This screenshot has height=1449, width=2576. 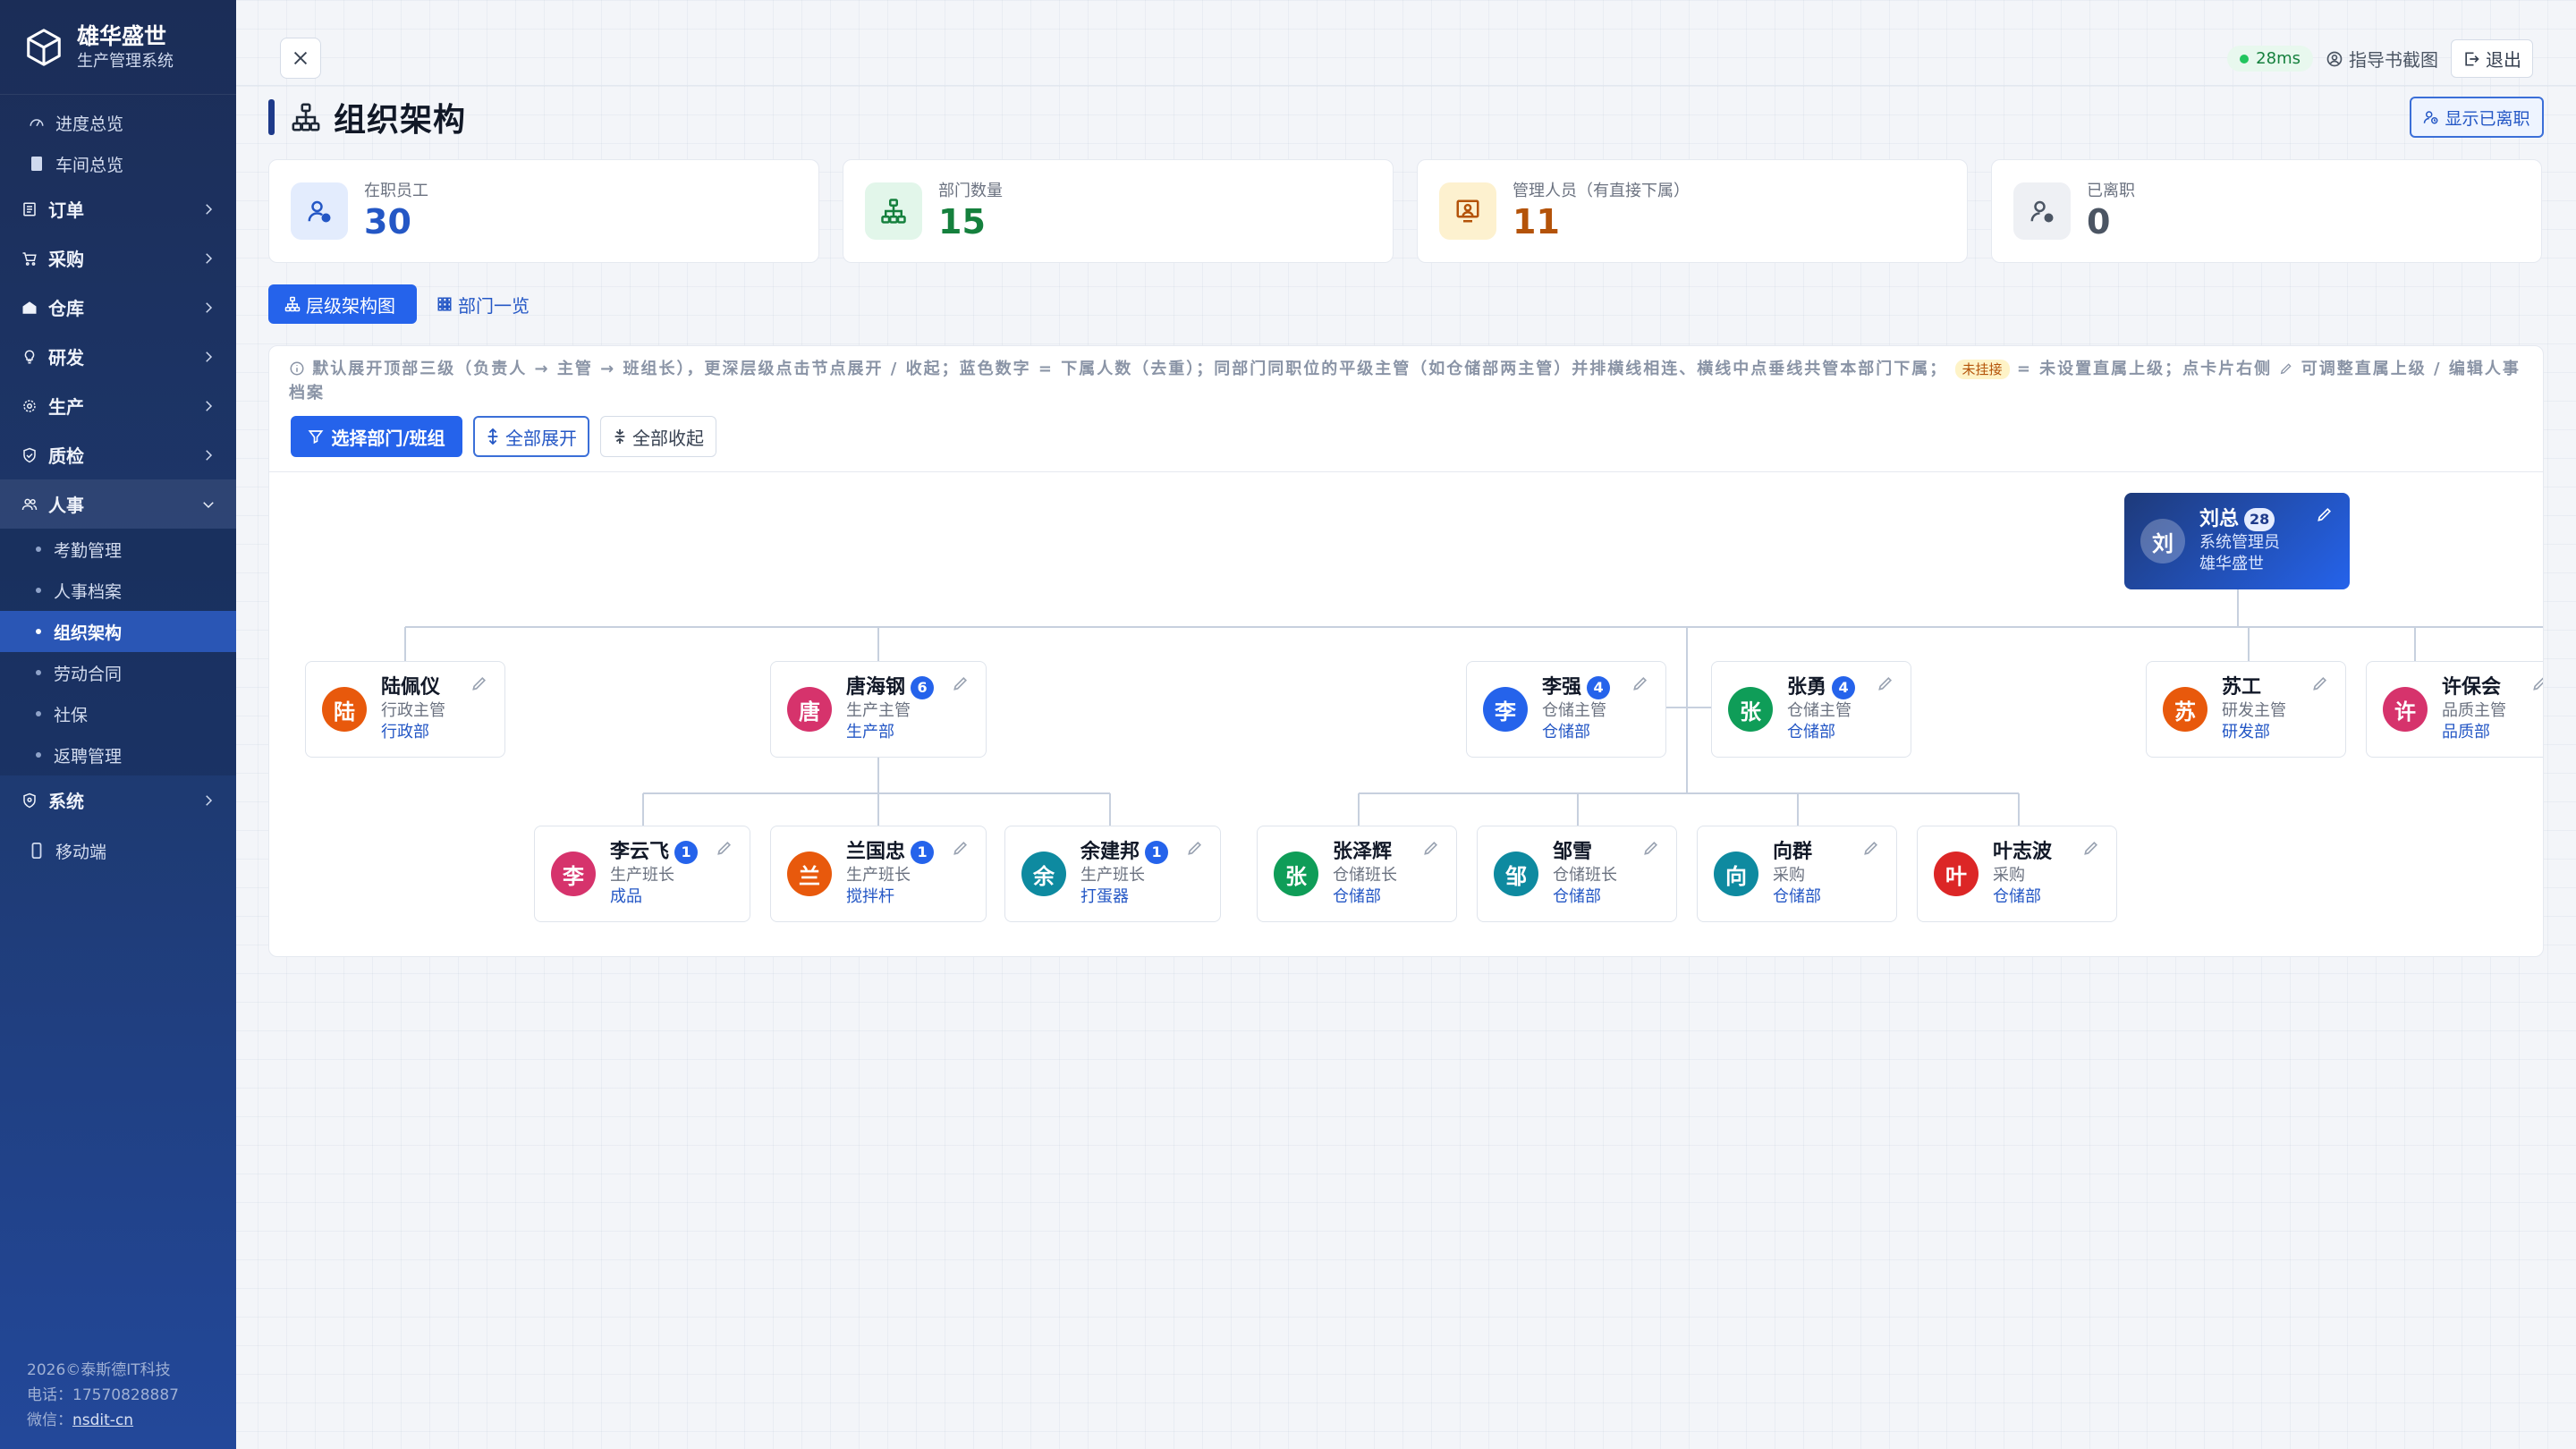 I want to click on sidebar-item-attendance: 考勤管理, so click(x=118, y=549).